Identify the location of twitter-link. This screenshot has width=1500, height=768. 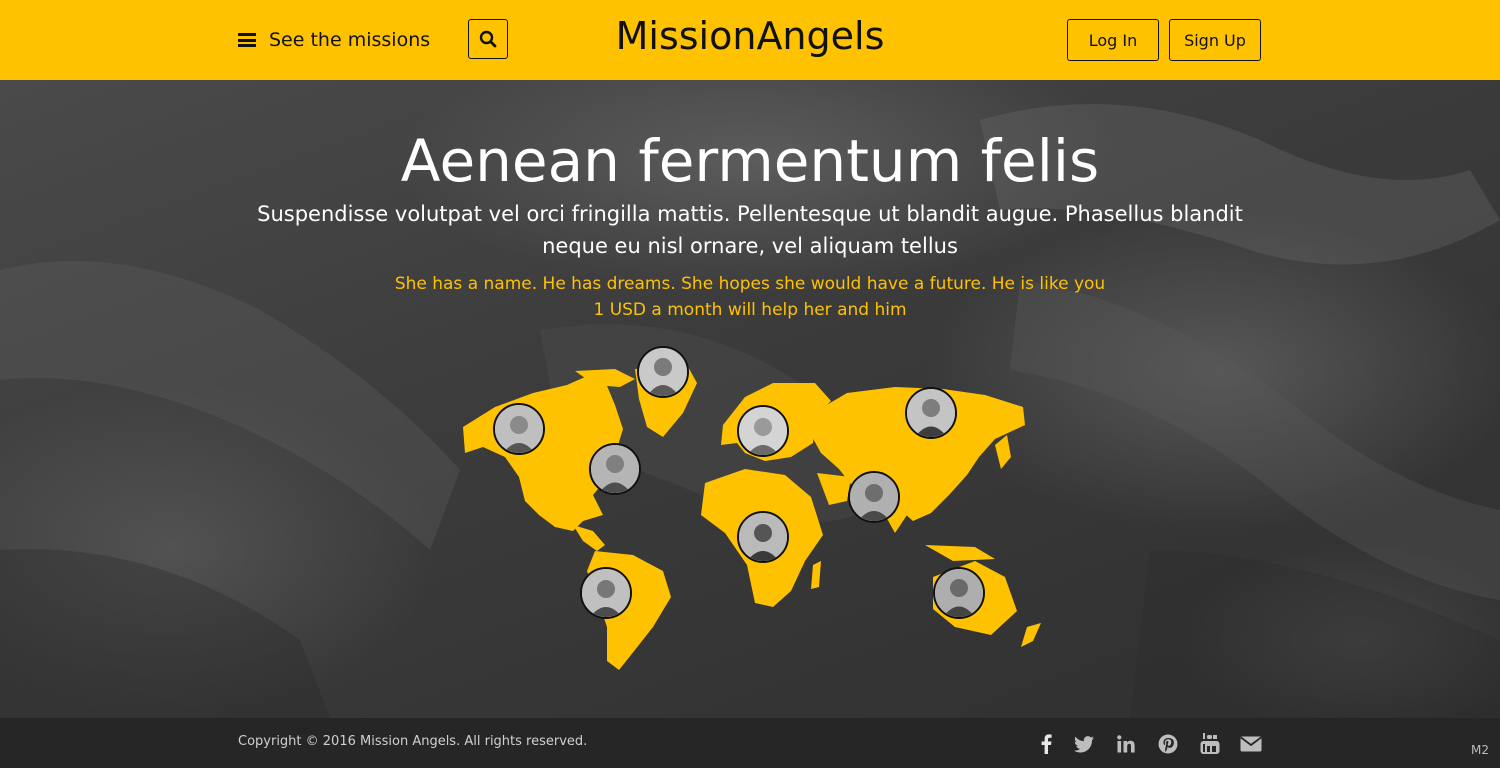
(1084, 744).